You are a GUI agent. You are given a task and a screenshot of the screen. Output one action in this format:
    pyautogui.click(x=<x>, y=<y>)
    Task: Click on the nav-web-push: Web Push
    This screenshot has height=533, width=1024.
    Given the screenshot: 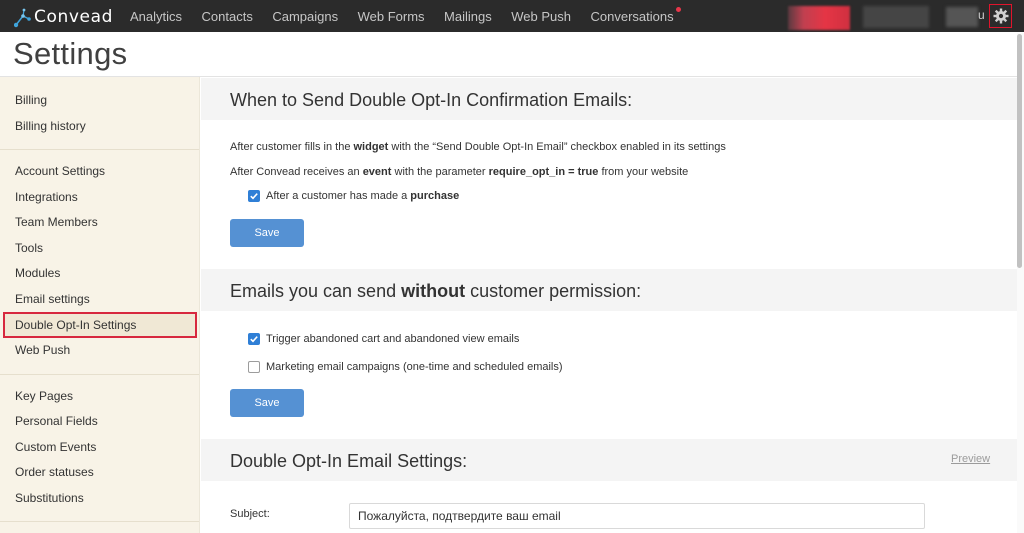 What is the action you would take?
    pyautogui.click(x=541, y=16)
    